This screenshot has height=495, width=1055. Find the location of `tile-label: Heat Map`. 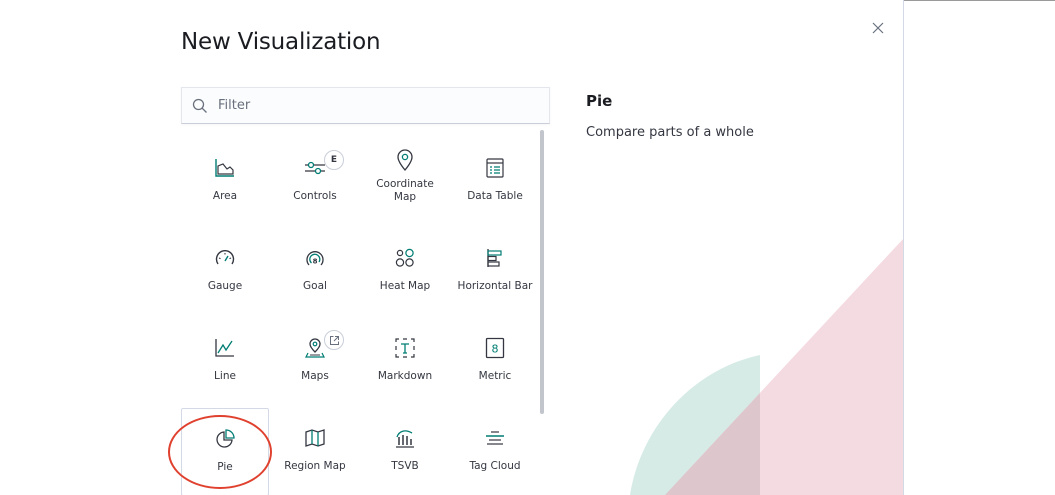

tile-label: Heat Map is located at coordinates (405, 286).